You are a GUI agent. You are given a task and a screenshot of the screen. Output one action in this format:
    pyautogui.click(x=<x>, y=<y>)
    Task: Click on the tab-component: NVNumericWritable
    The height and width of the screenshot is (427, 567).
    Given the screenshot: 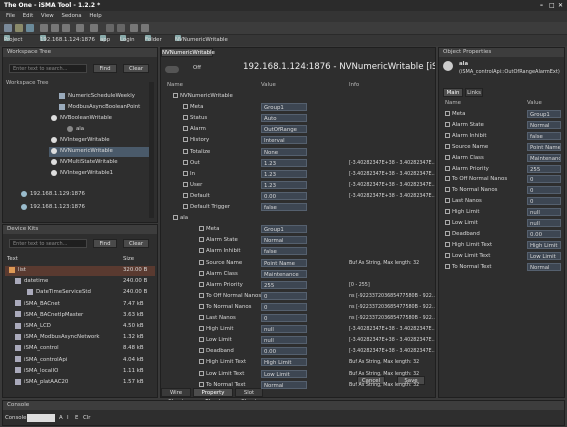 What is the action you would take?
    pyautogui.click(x=188, y=52)
    